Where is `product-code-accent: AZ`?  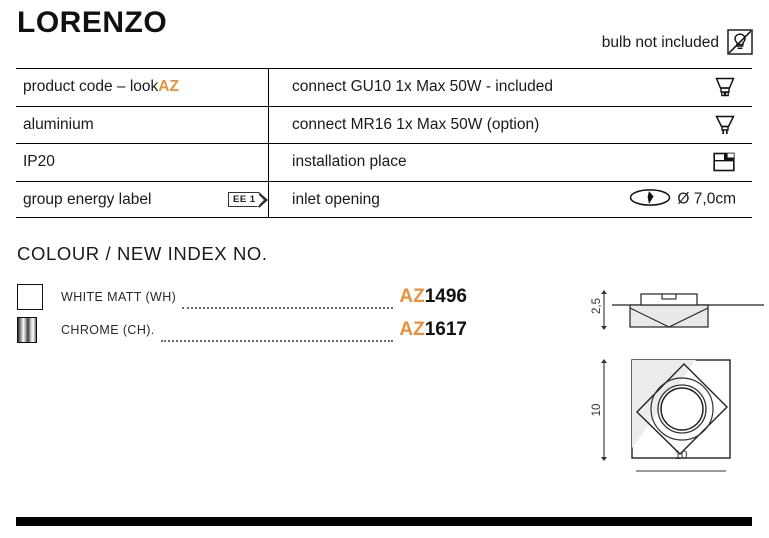
product-code-accent: AZ is located at coordinates (168, 87).